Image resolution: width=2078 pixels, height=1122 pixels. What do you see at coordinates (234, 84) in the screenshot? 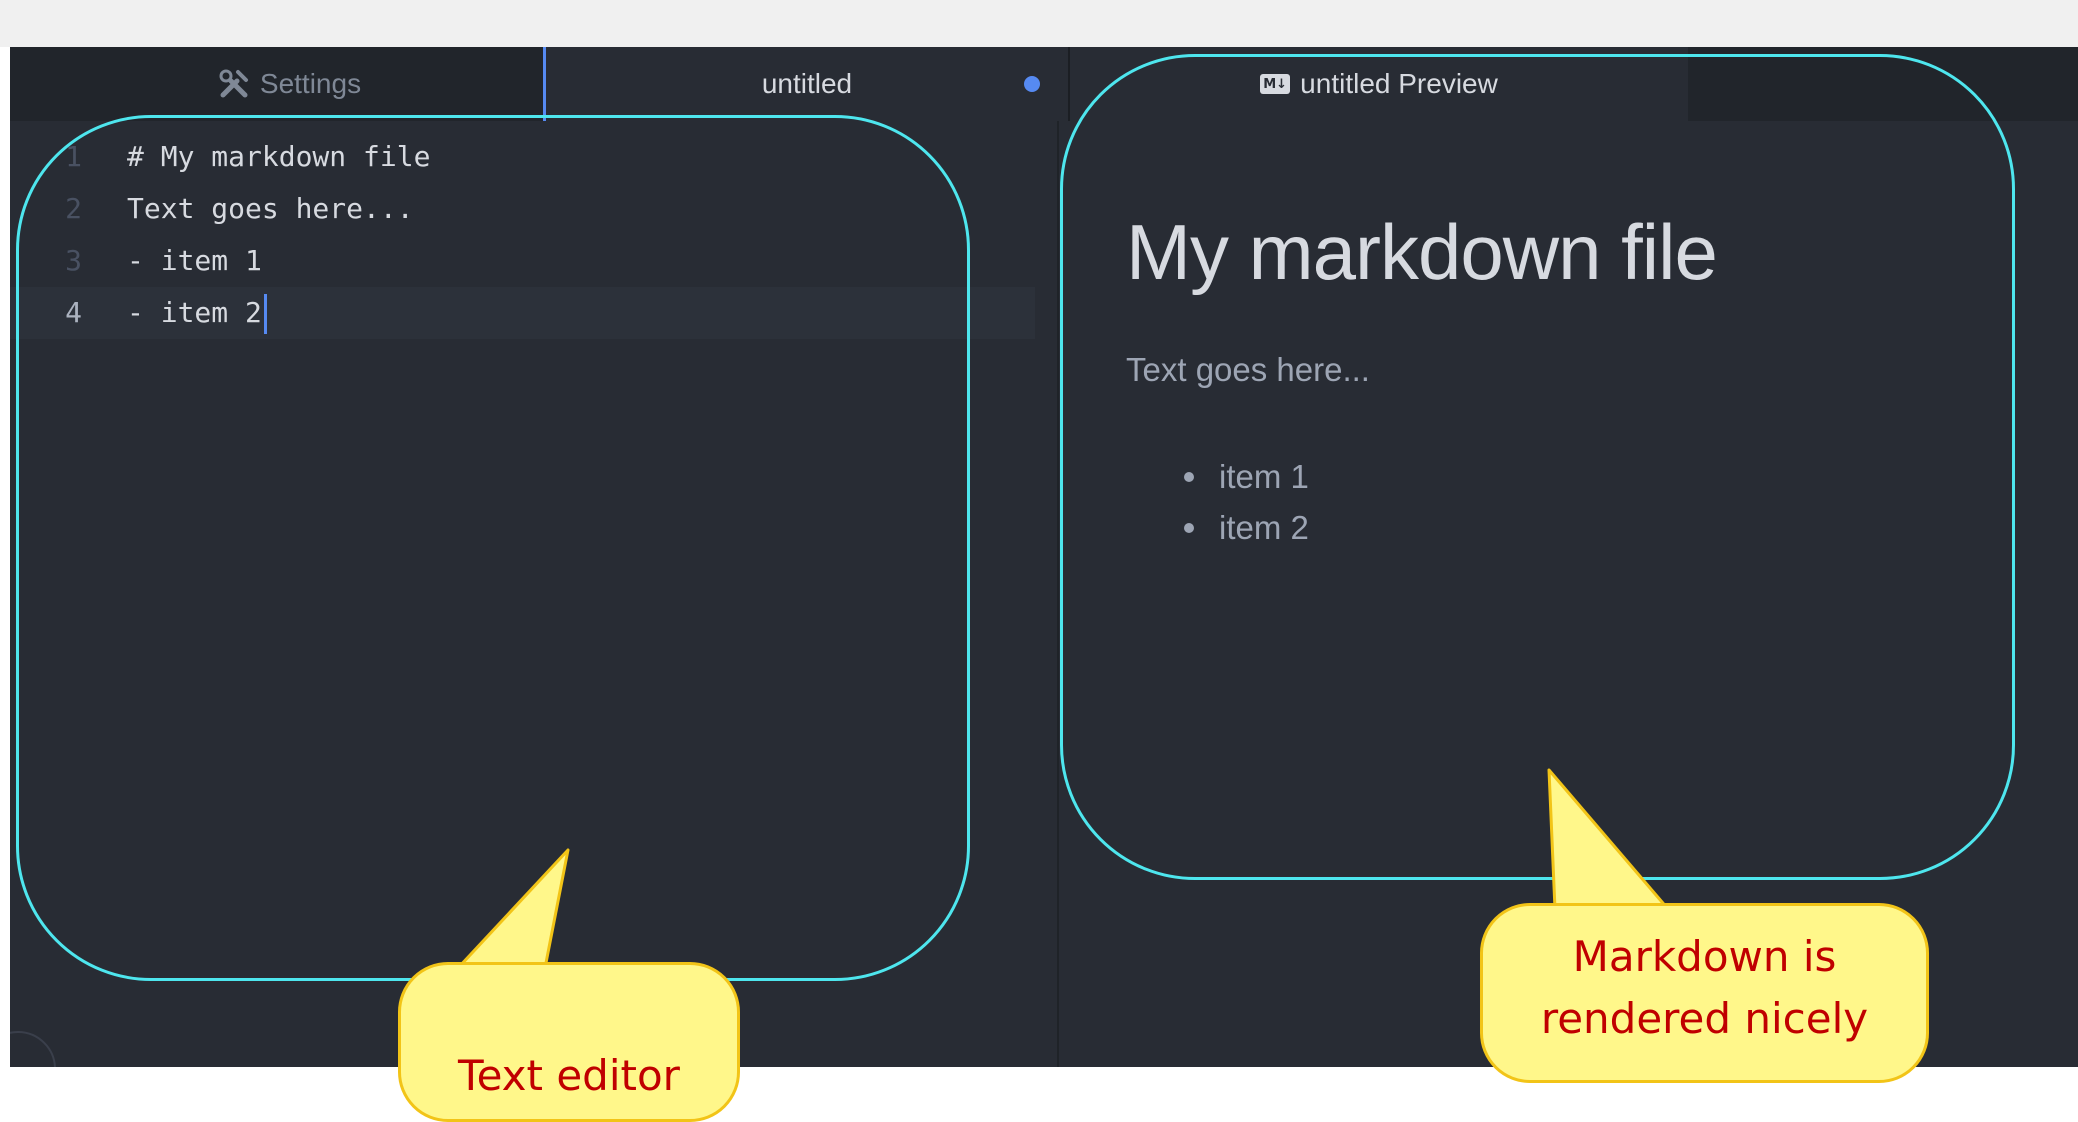
I see `tools-icon` at bounding box center [234, 84].